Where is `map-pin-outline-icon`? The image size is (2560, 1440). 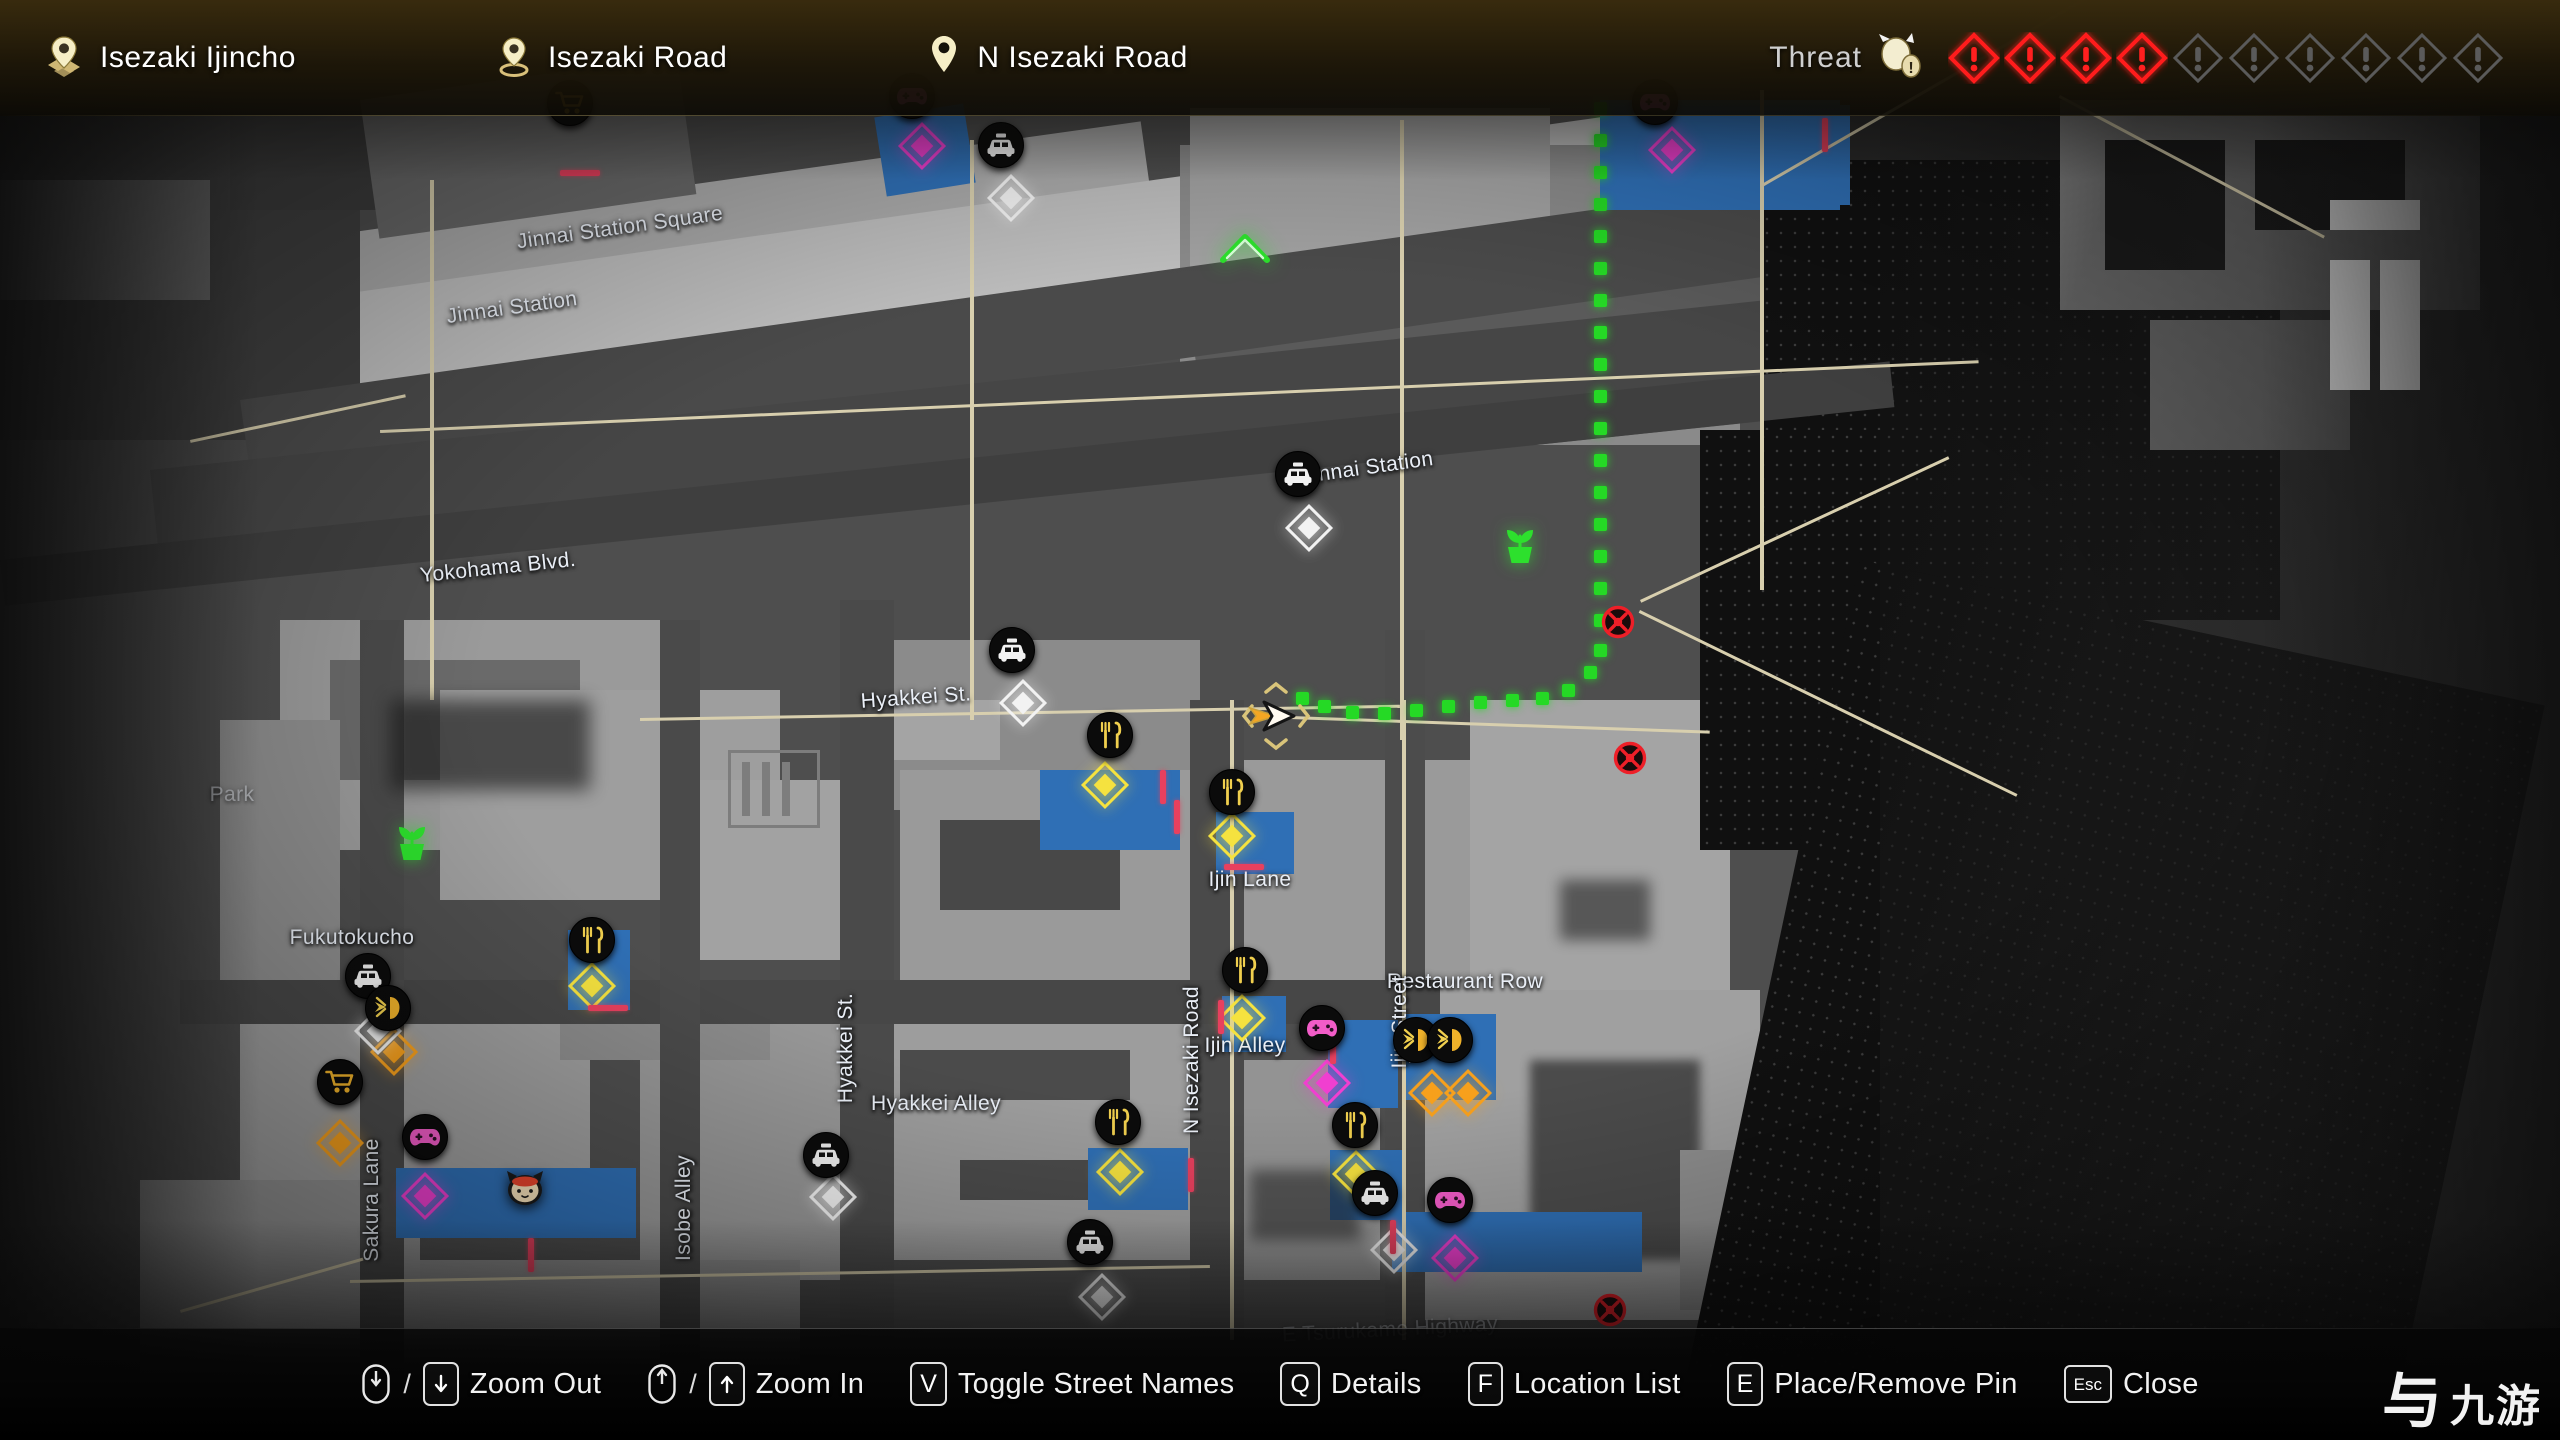 map-pin-outline-icon is located at coordinates (514, 58).